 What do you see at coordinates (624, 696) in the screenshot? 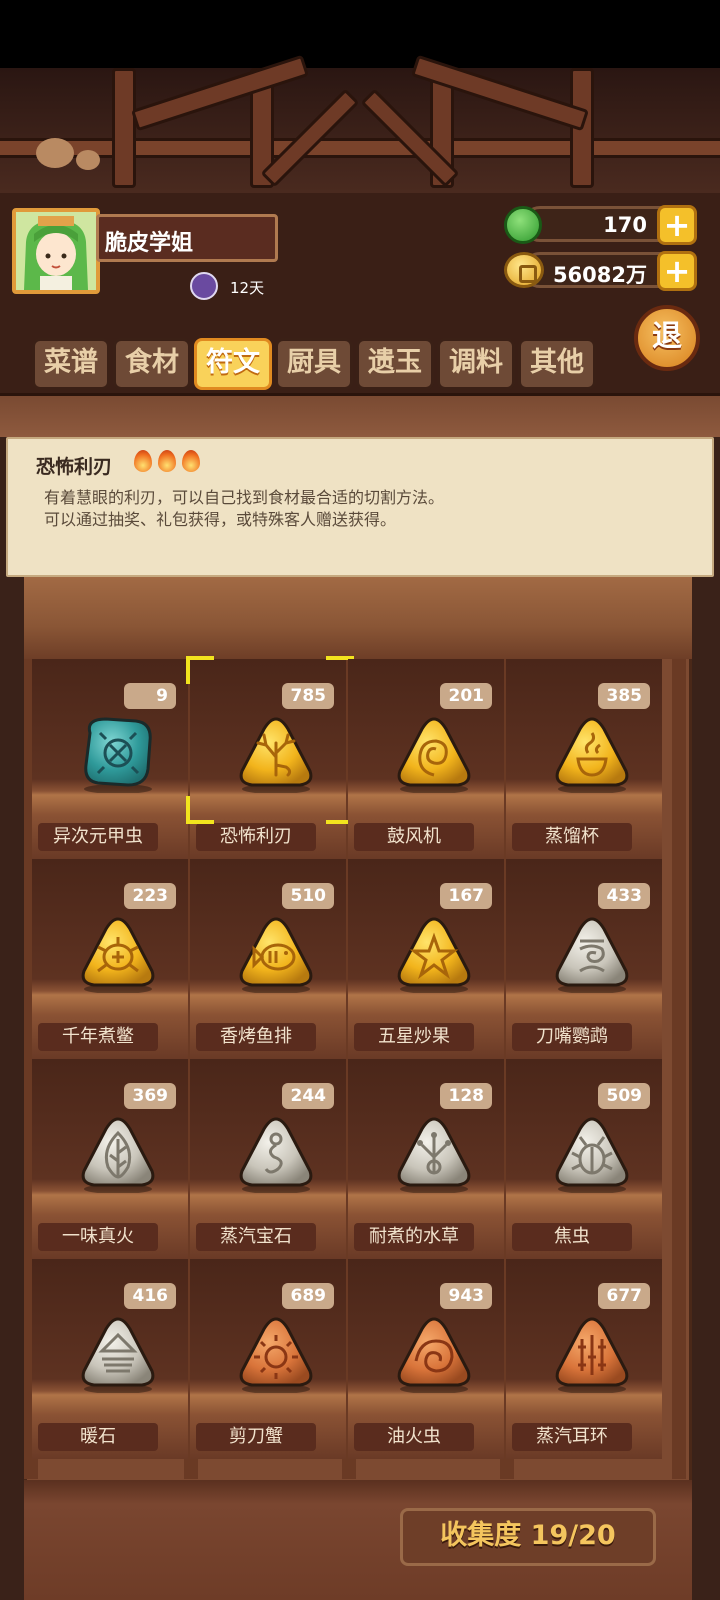
I see `rune-count: 385` at bounding box center [624, 696].